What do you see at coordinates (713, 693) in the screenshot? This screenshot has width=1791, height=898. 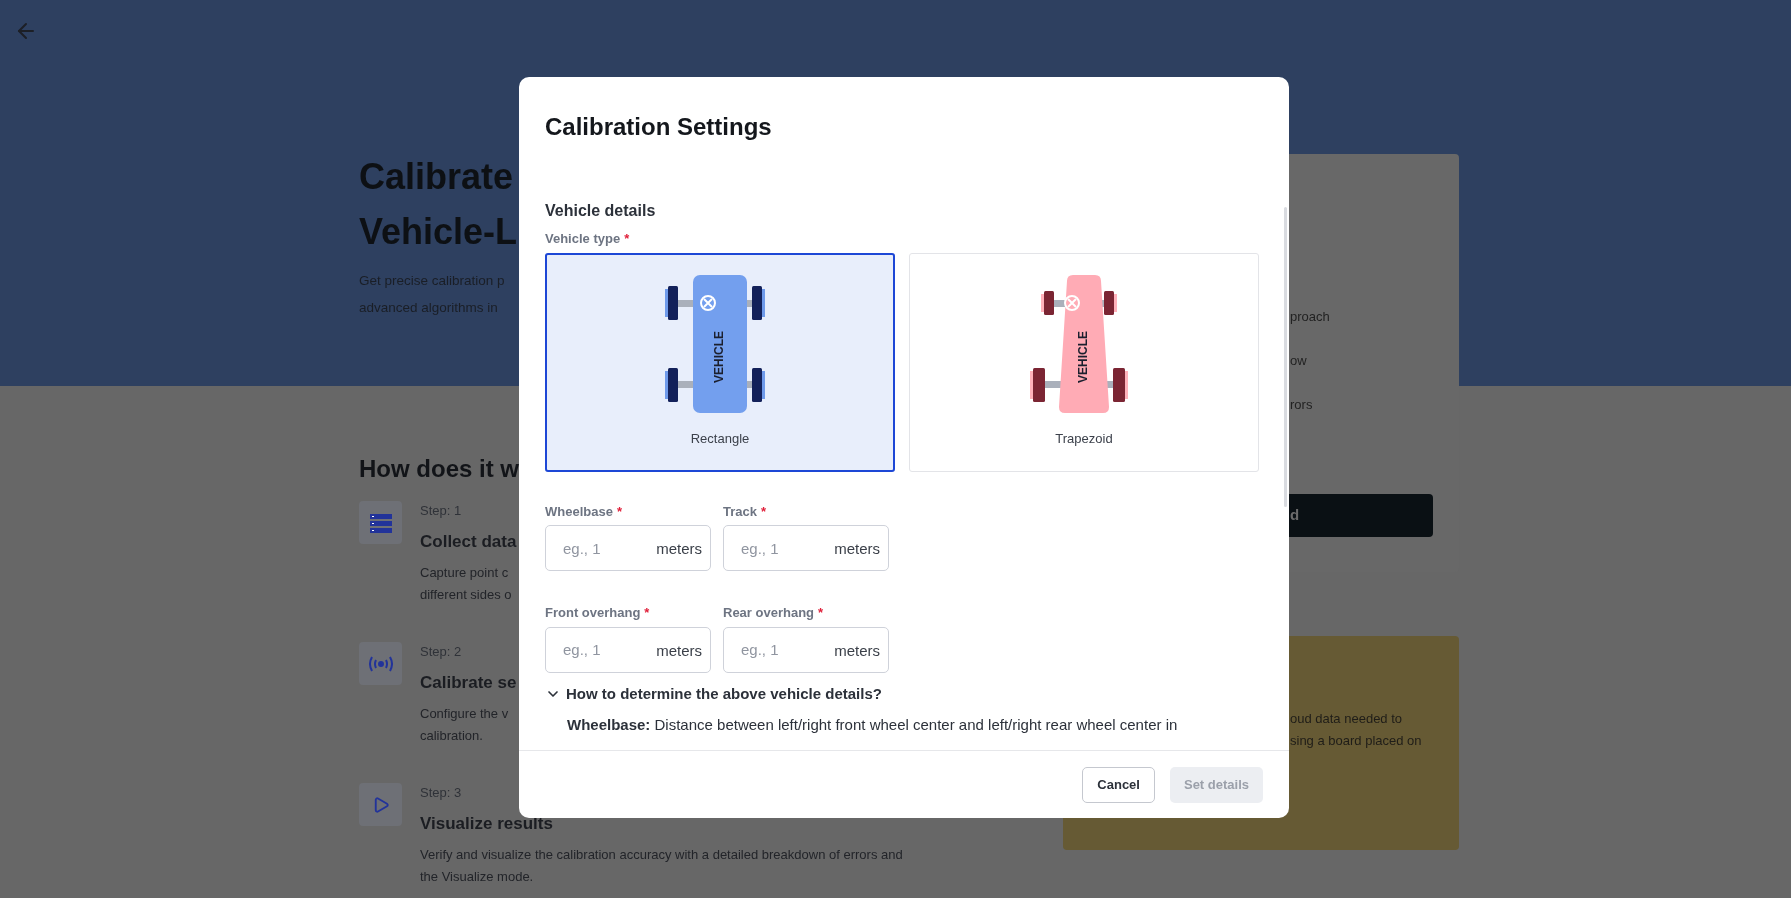 I see `help-toggle: How to determine the above vehicle details?` at bounding box center [713, 693].